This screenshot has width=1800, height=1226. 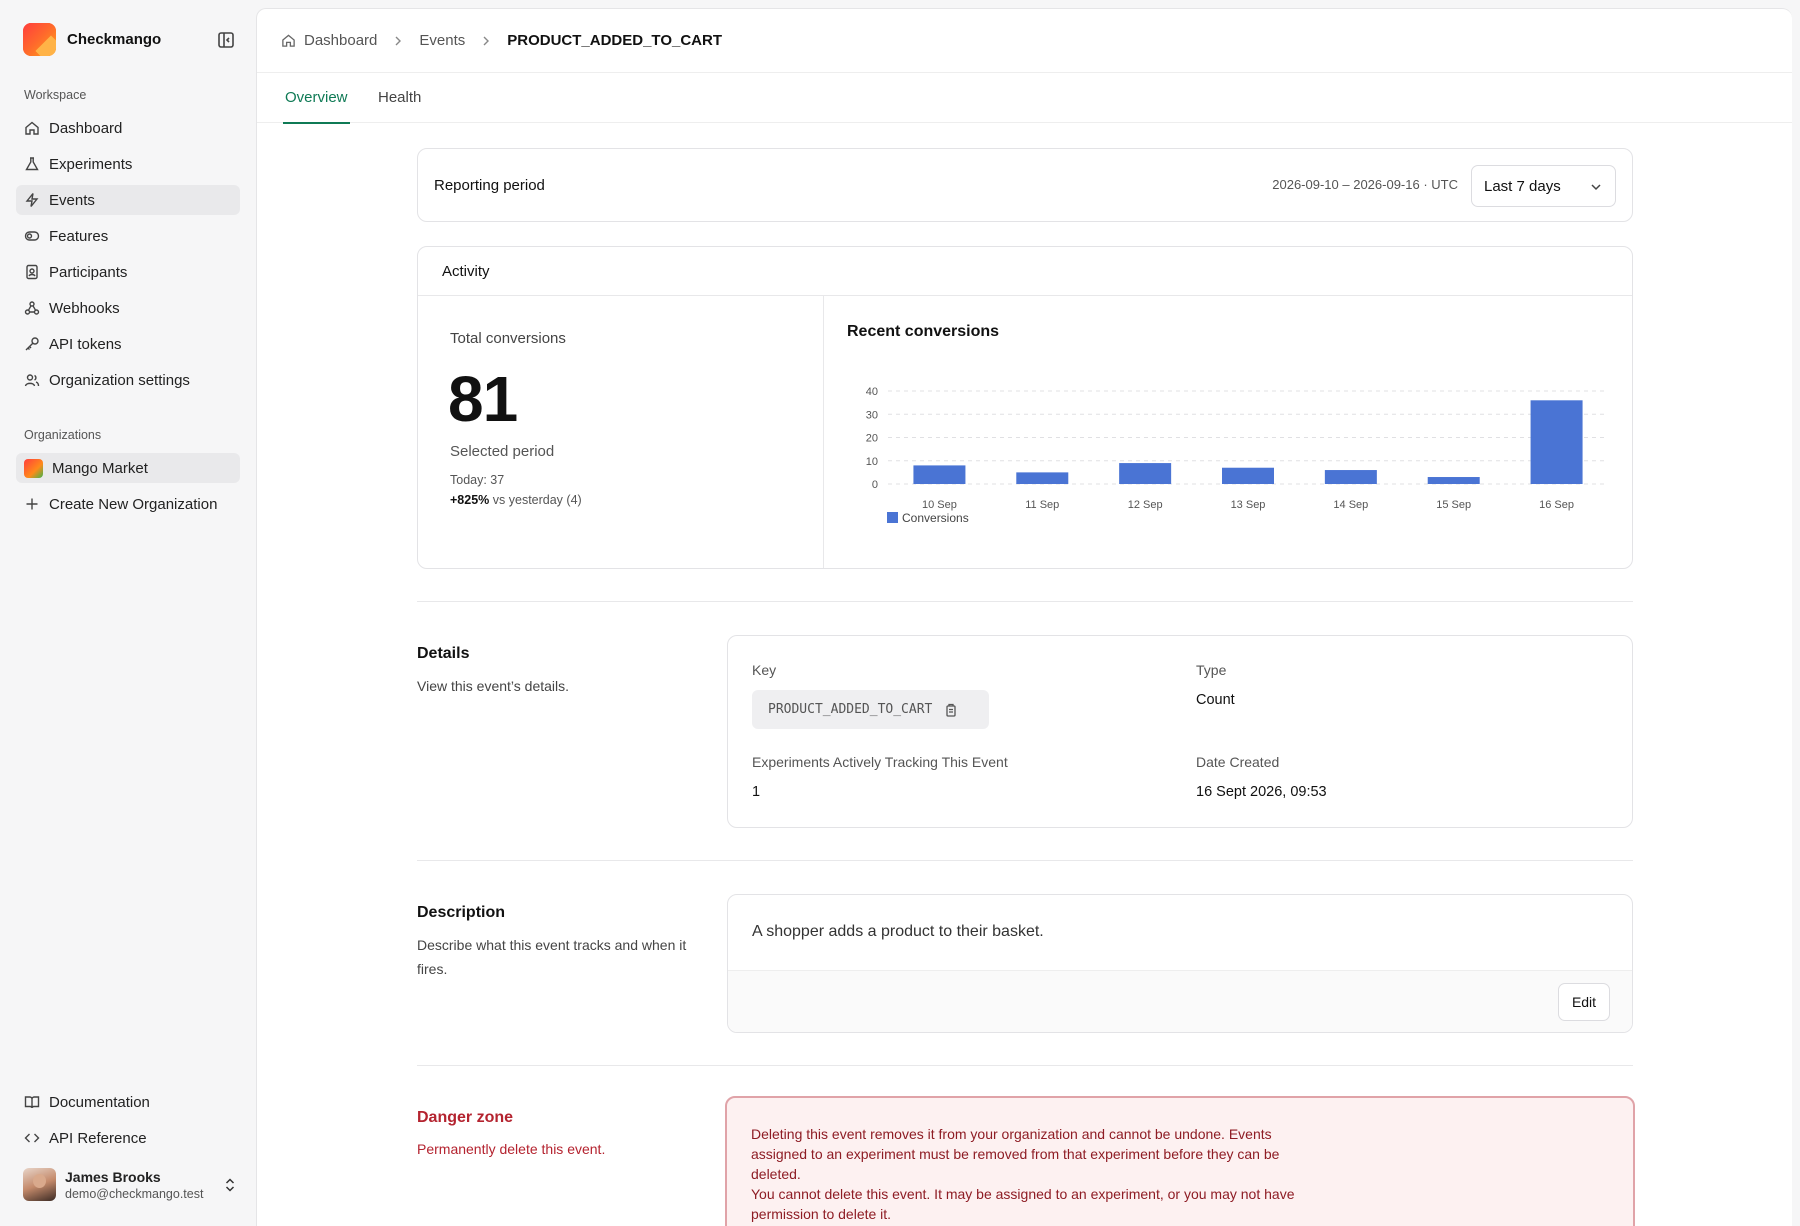 I want to click on x-tick-label: 13 Sep, so click(x=1248, y=505).